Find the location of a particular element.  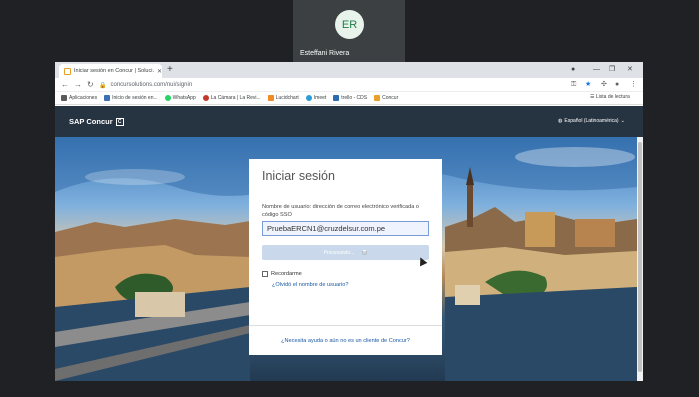

forgot-username-link: ¿Olvidó el nombre de usuario? is located at coordinates (310, 285).